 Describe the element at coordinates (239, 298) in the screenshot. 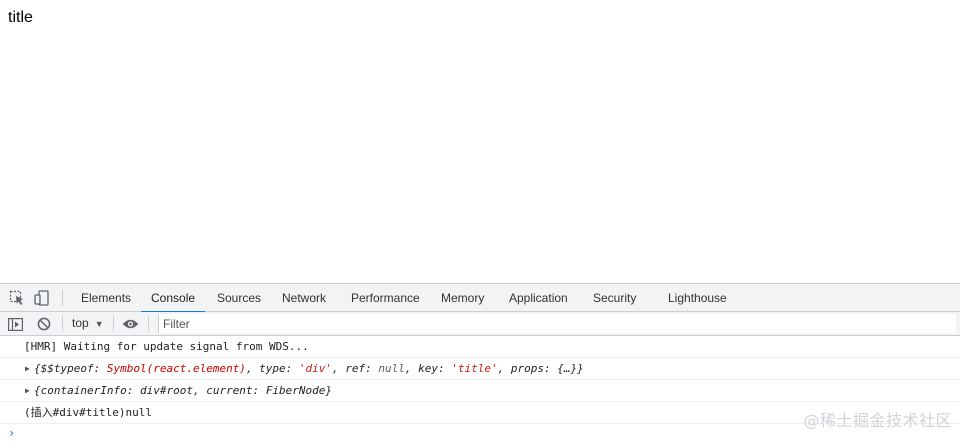

I see `tab-sources: Sources` at that location.